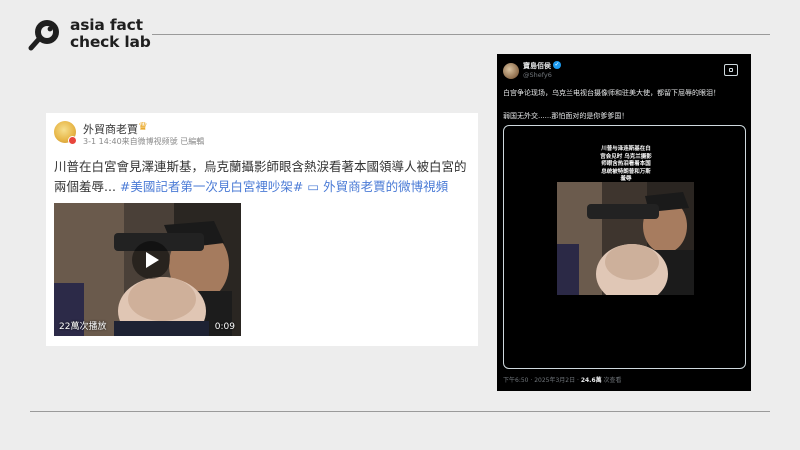 The image size is (800, 450). I want to click on verified-badge-icon: ✓, so click(557, 65).